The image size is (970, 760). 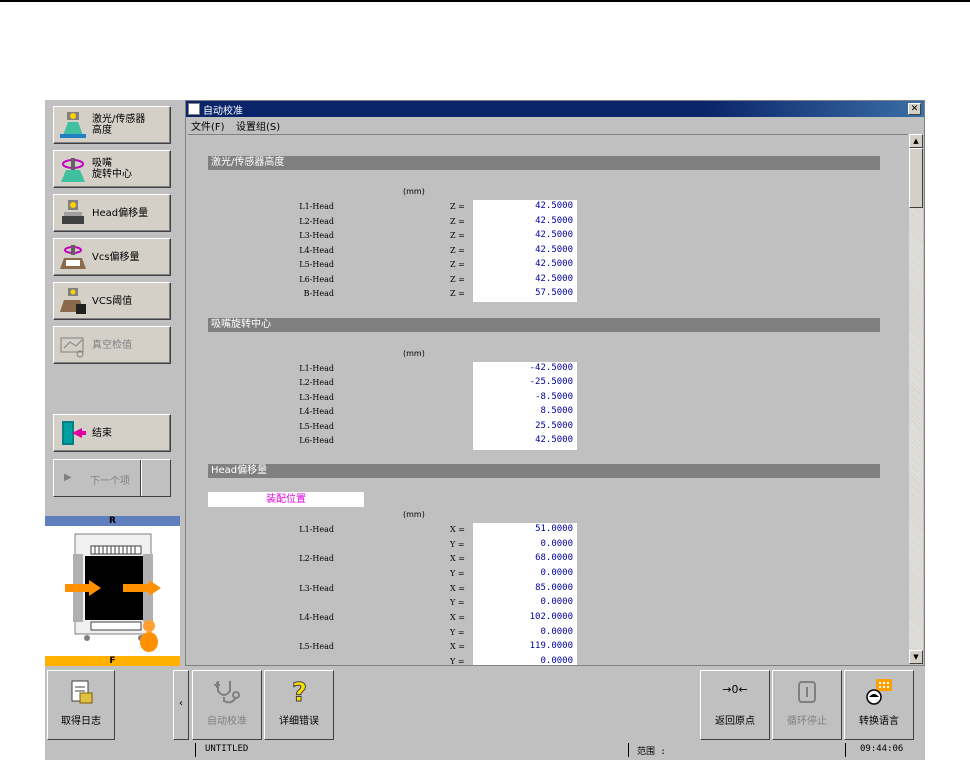 I want to click on error-detail-button: ? 详细错误, so click(x=299, y=705).